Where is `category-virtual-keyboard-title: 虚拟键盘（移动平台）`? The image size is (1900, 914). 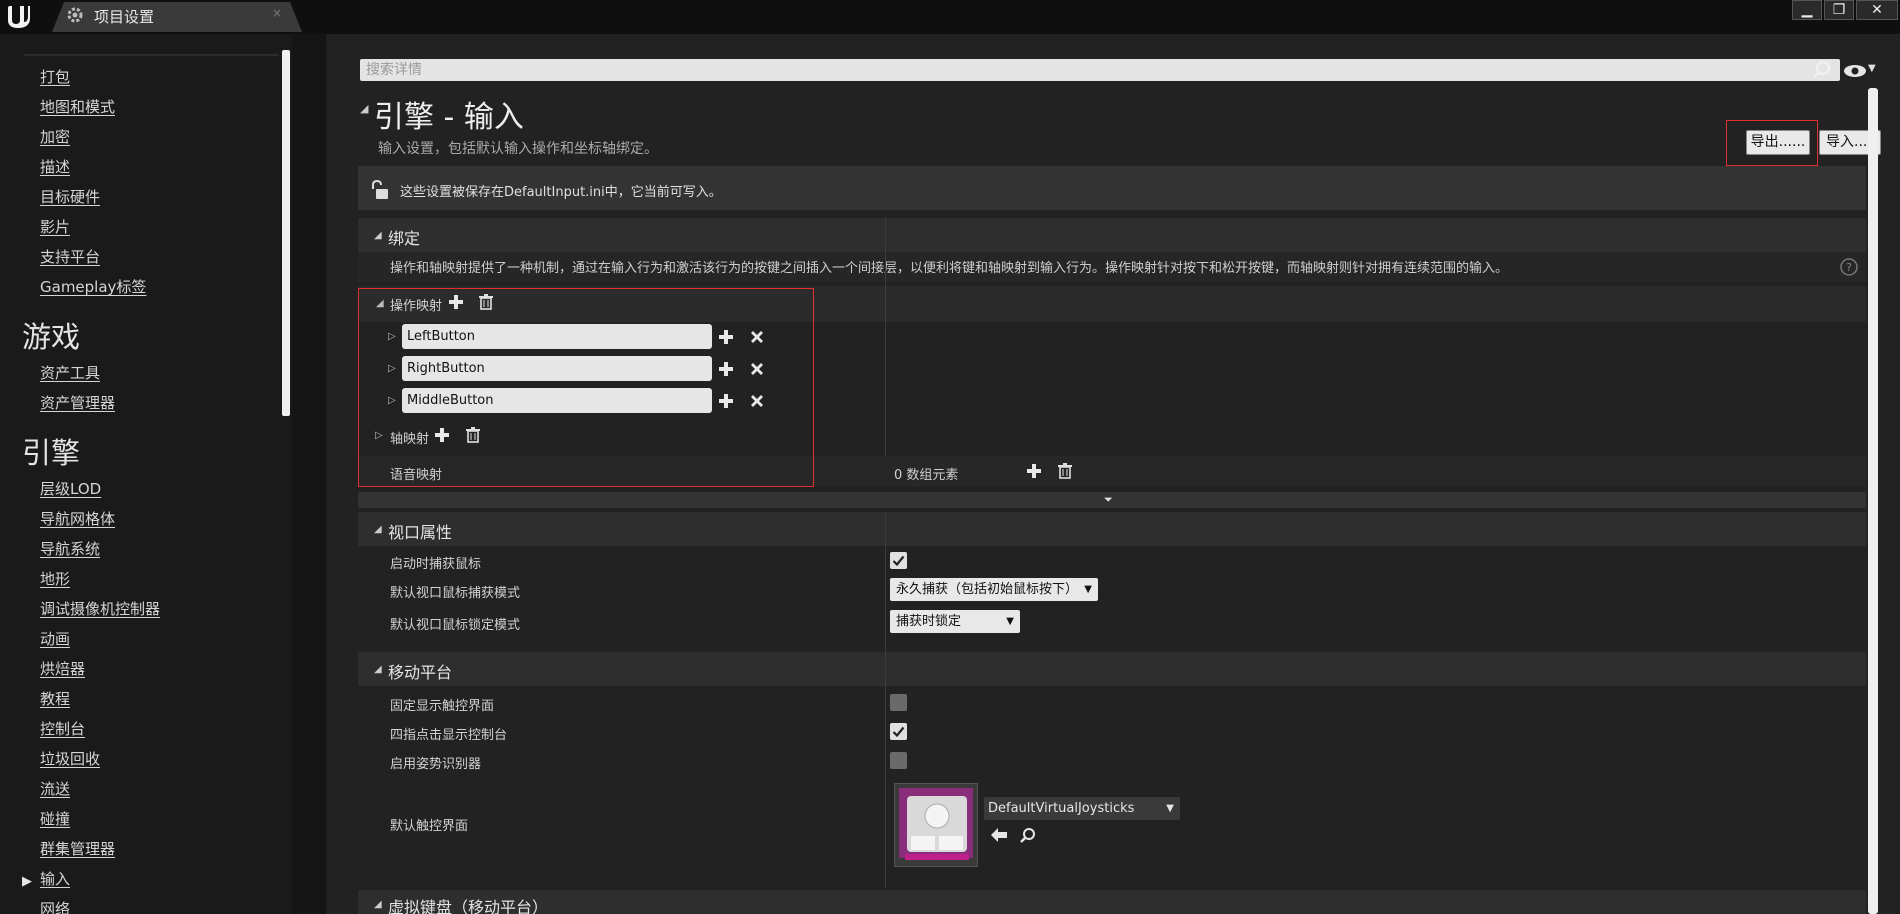 category-virtual-keyboard-title: 虚拟键盘（移动平台） is located at coordinates (468, 906).